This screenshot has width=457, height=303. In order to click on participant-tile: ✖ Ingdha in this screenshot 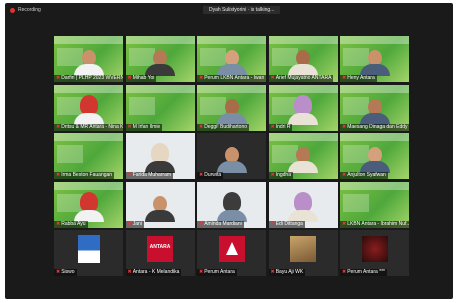, I will do `click(303, 156)`.